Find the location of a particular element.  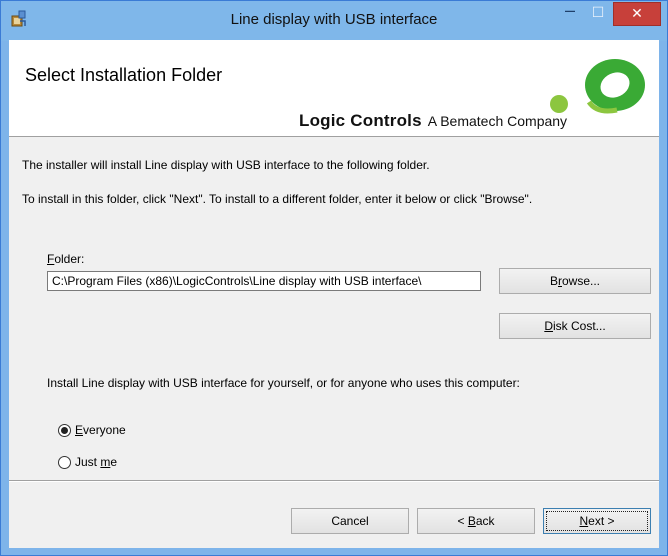

folder-path-input is located at coordinates (264, 281).